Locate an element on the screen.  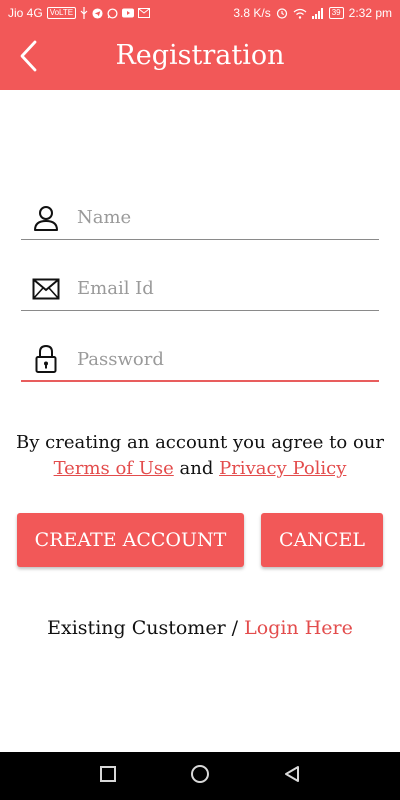
recents-button is located at coordinates (108, 776).